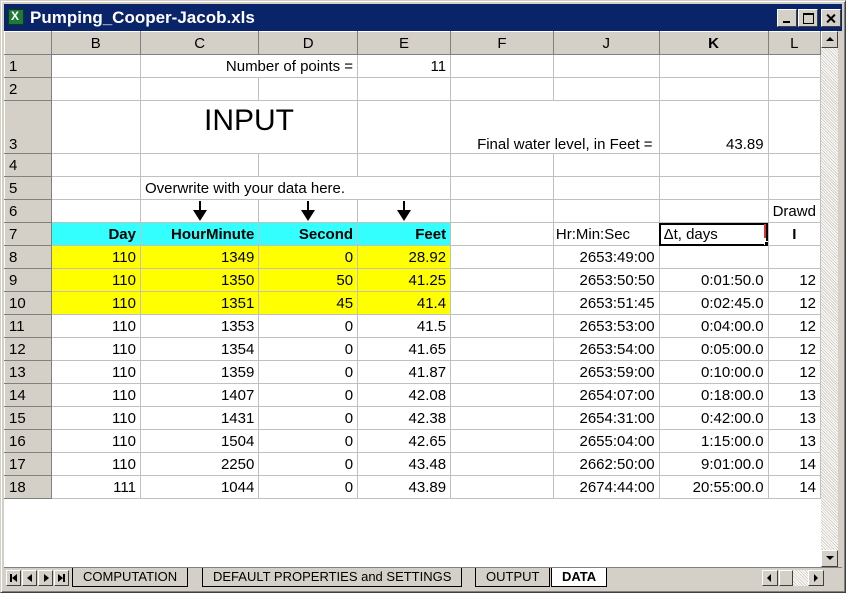 The image size is (860, 601). I want to click on cell-dt: 0:42:00.0, so click(713, 418).